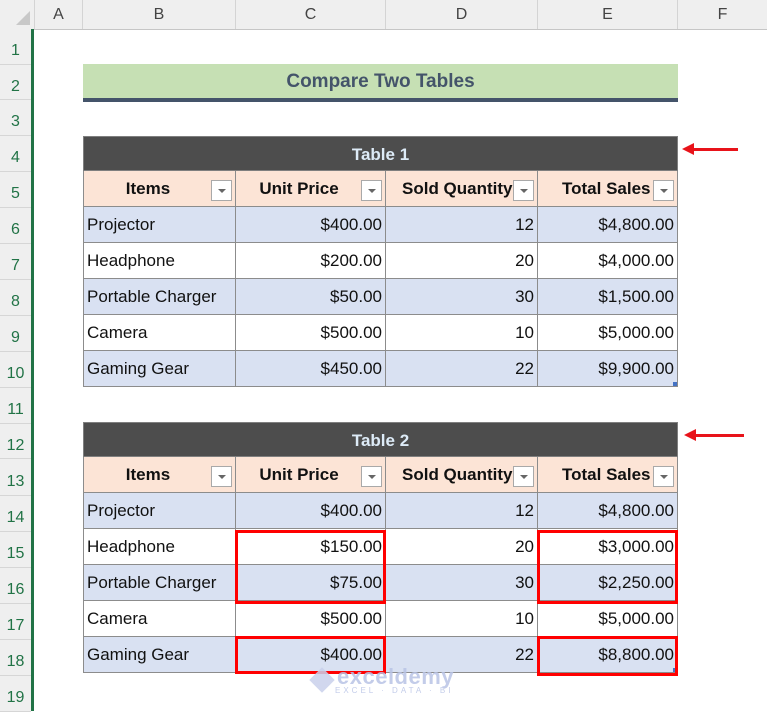  Describe the element at coordinates (608, 655) in the screenshot. I see `total-sales-cell: $8,800.00` at that location.